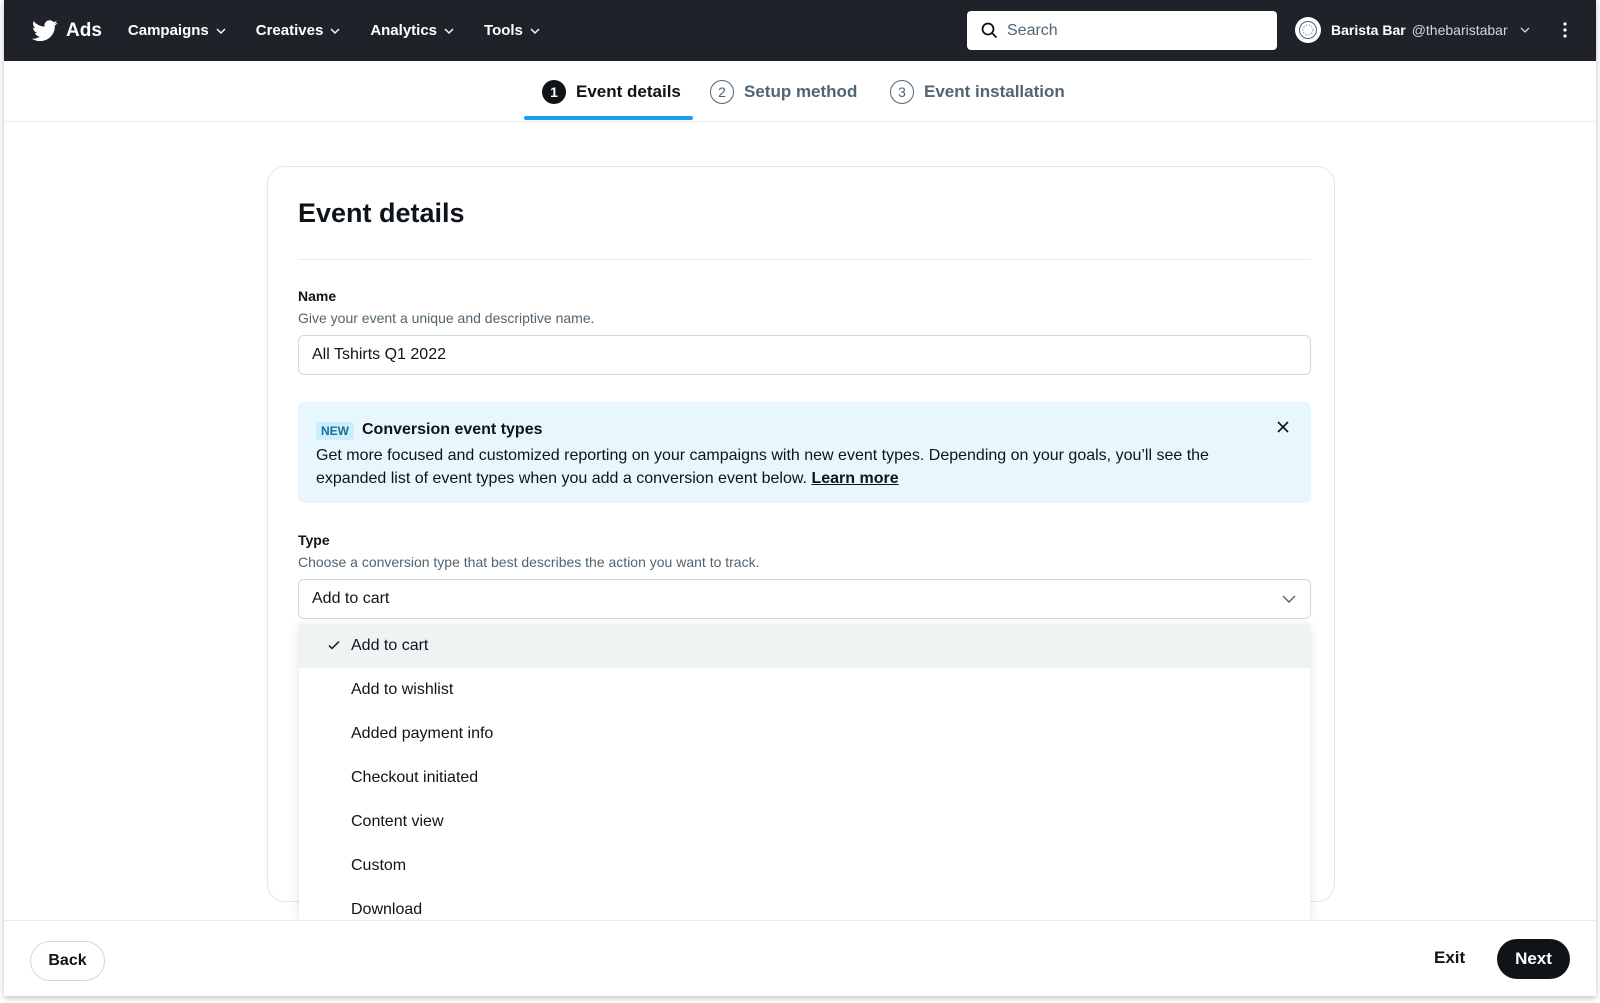  I want to click on nav-item-tools: Tools, so click(512, 30).